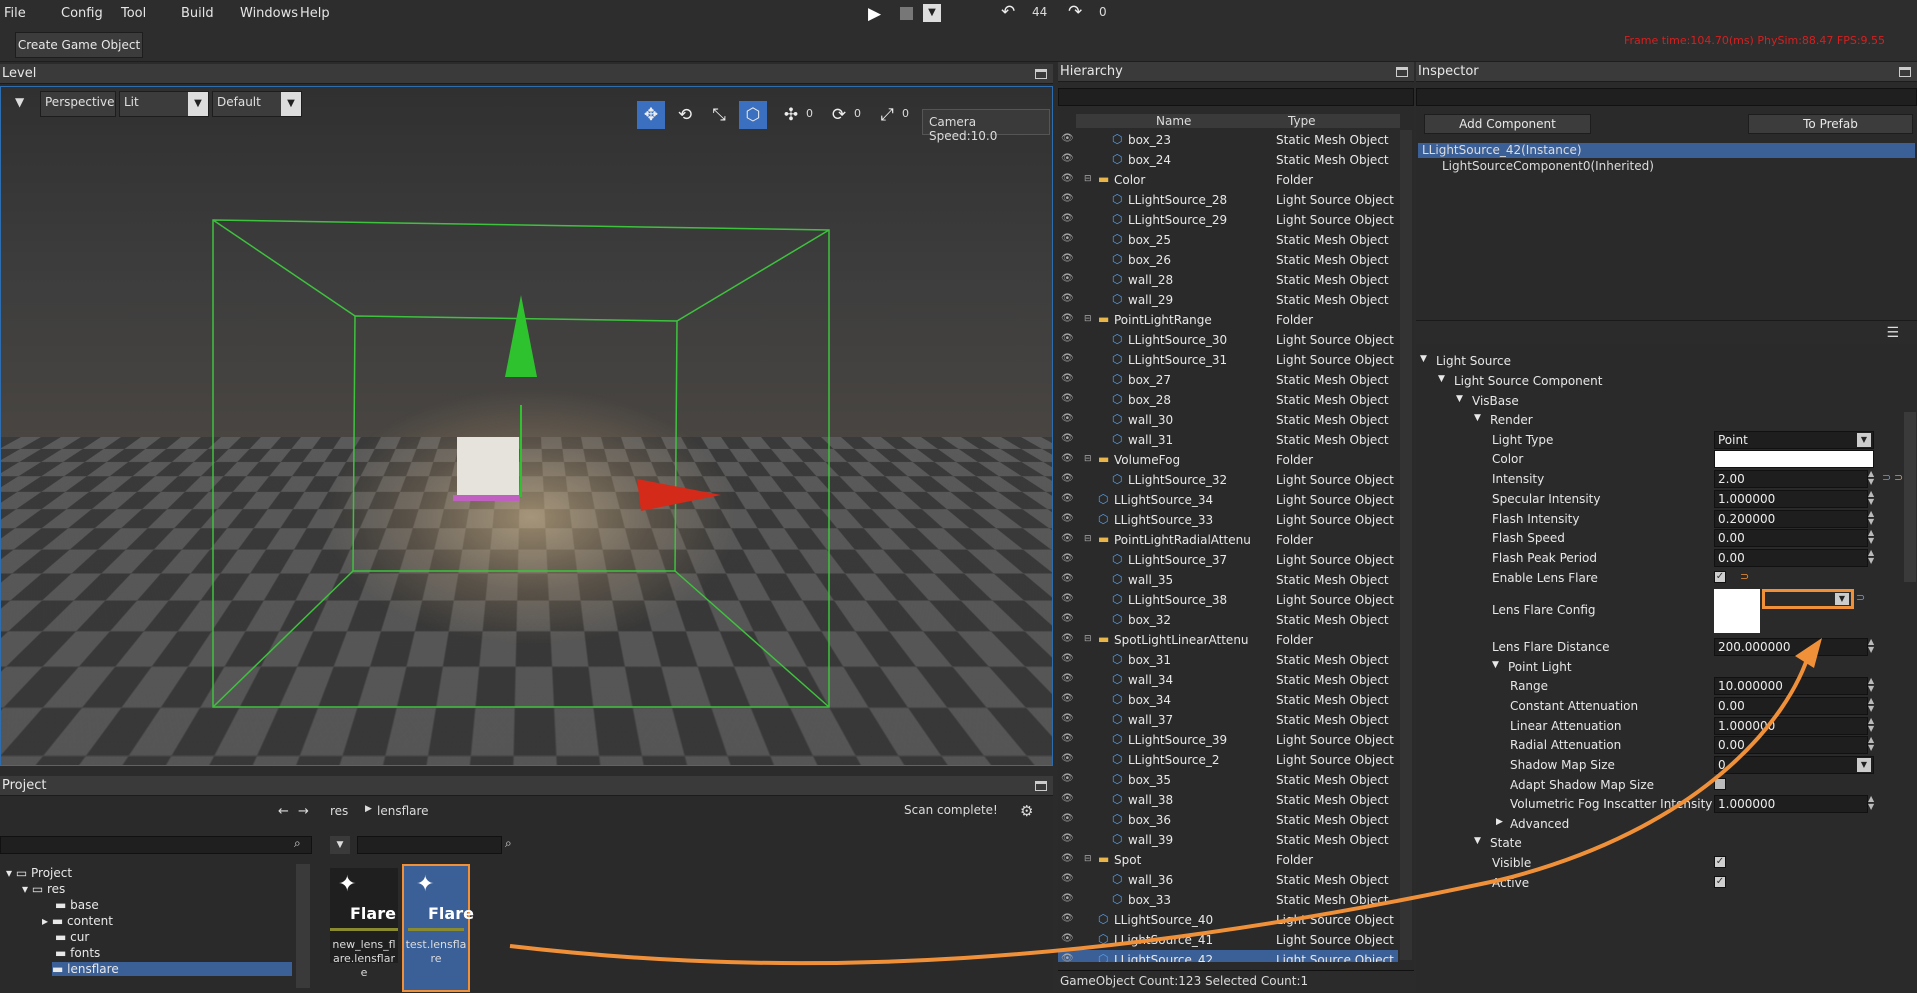 Image resolution: width=1917 pixels, height=993 pixels. Describe the element at coordinates (1228, 940) in the screenshot. I see `hierarchy-row: 👁 ⬡ LLightSource_41 Light Source Object` at that location.